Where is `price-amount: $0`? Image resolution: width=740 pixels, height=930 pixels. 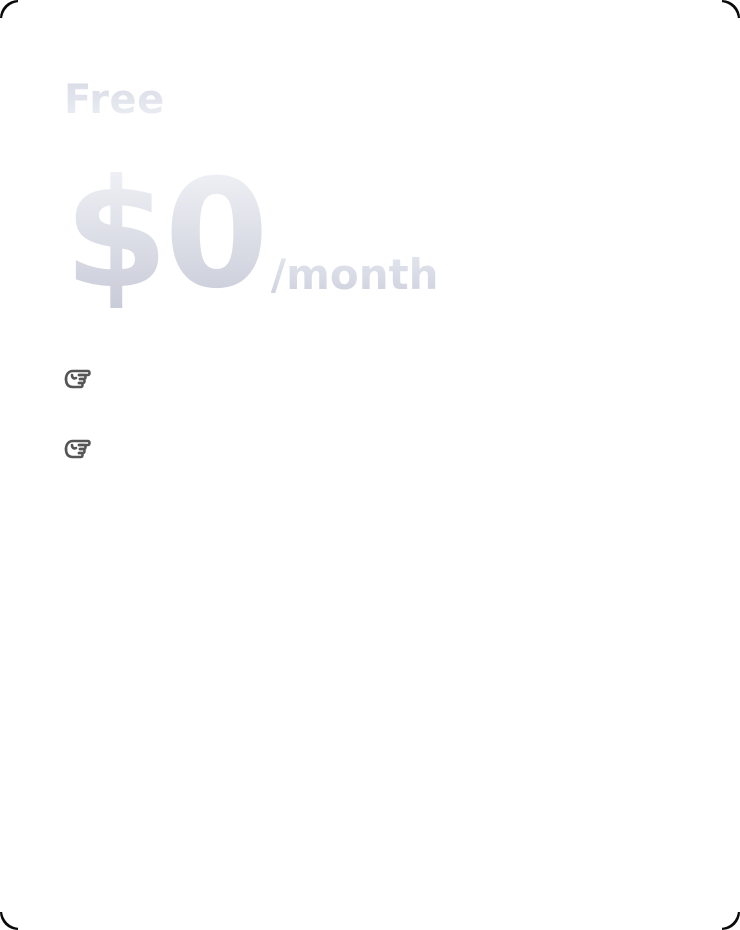 price-amount: $0 is located at coordinates (166, 235).